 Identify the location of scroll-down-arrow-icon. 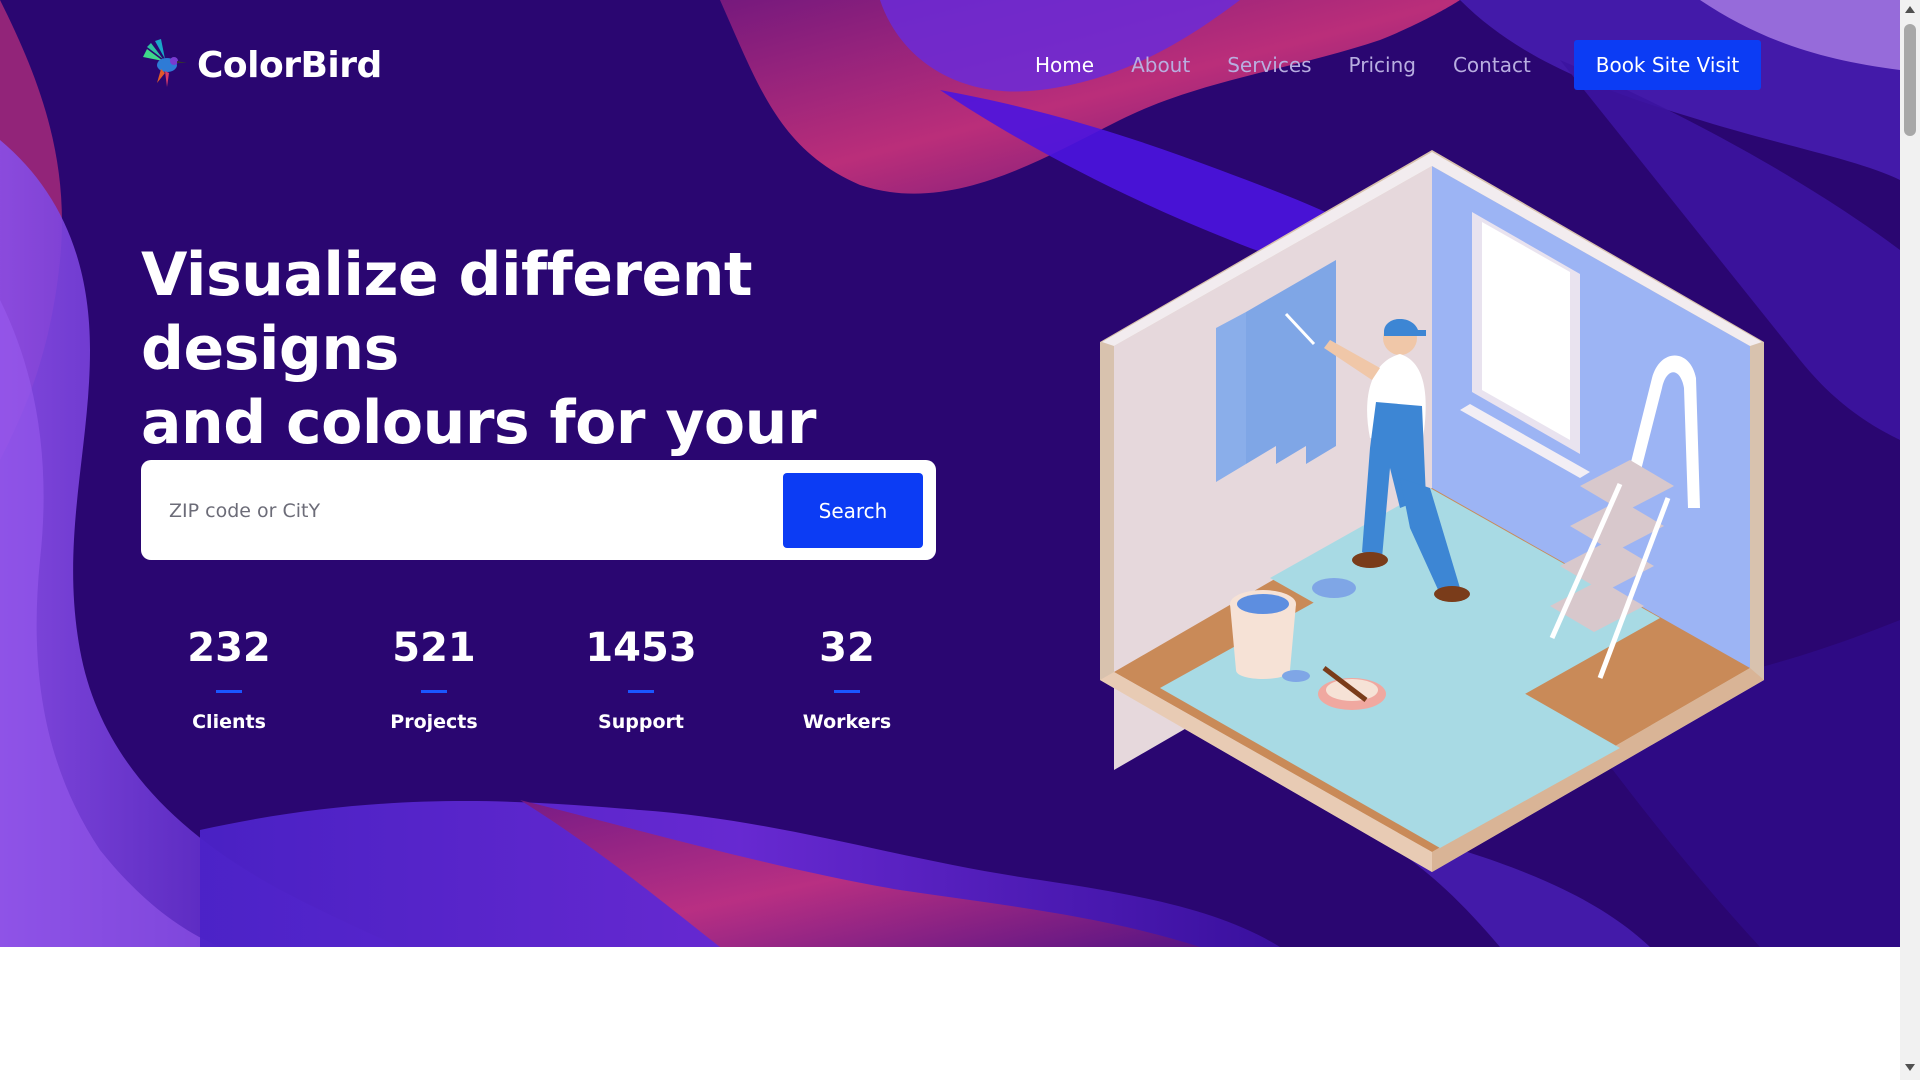
(1910, 1067).